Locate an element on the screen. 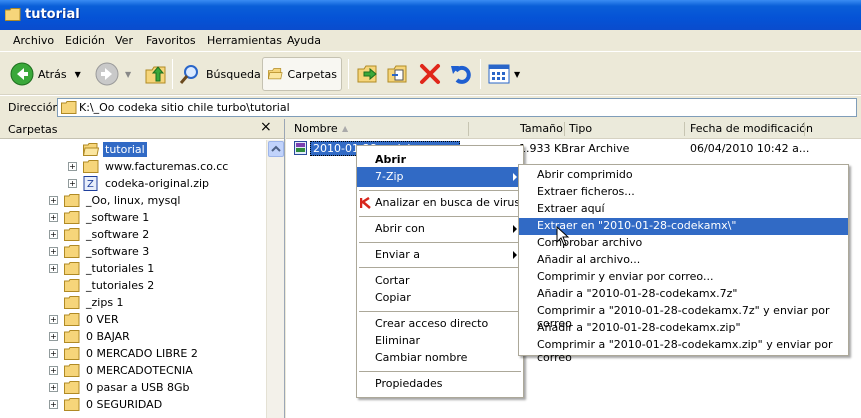 The image size is (861, 418). menu-edicion: Edición is located at coordinates (85, 40).